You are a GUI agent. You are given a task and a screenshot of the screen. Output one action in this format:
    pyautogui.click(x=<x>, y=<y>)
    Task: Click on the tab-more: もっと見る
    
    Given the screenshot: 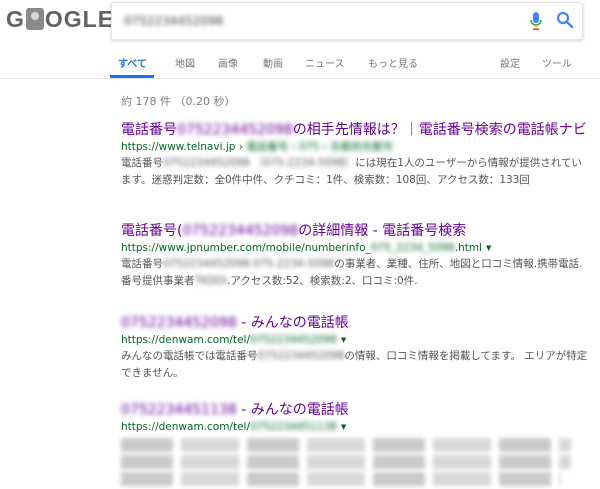 What is the action you would take?
    pyautogui.click(x=393, y=62)
    